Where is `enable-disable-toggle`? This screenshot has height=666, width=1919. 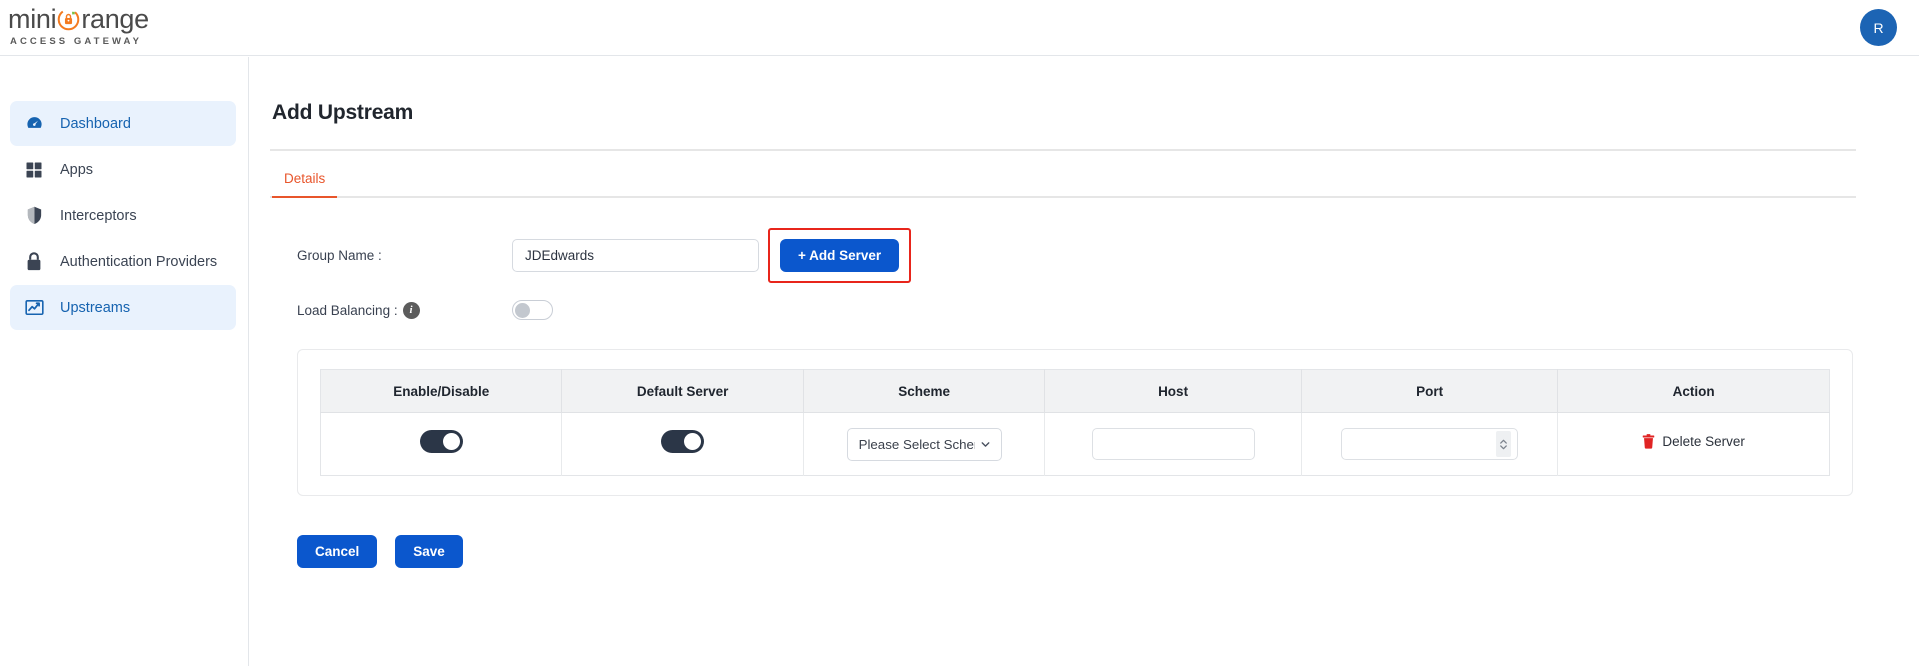 enable-disable-toggle is located at coordinates (441, 441).